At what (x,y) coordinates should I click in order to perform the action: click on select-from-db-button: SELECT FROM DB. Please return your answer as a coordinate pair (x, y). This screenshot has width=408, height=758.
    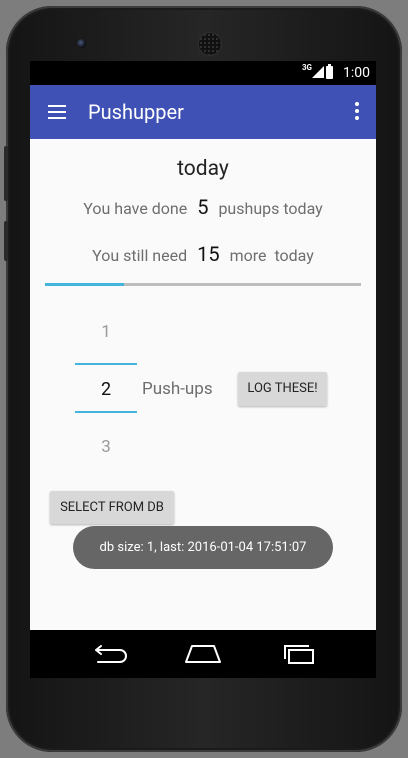
    Looking at the image, I should click on (112, 507).